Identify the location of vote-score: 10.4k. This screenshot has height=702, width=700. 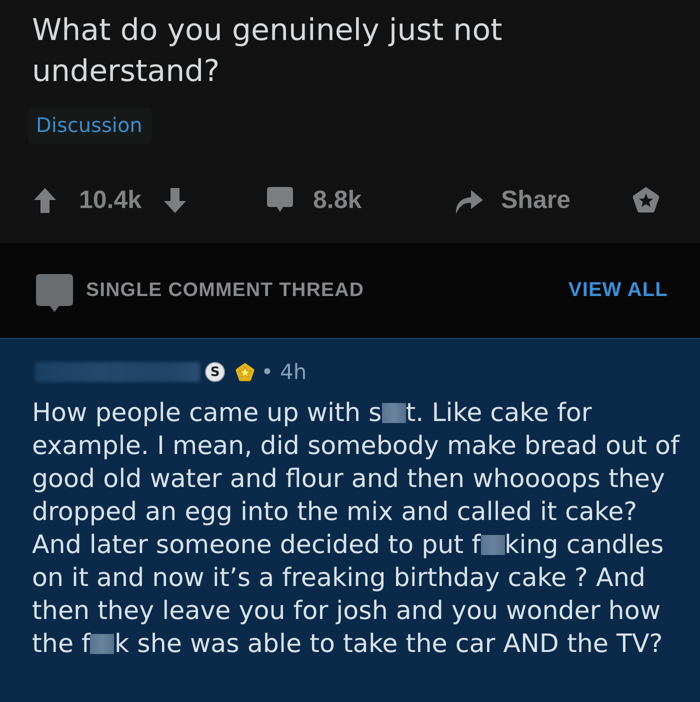
(110, 200).